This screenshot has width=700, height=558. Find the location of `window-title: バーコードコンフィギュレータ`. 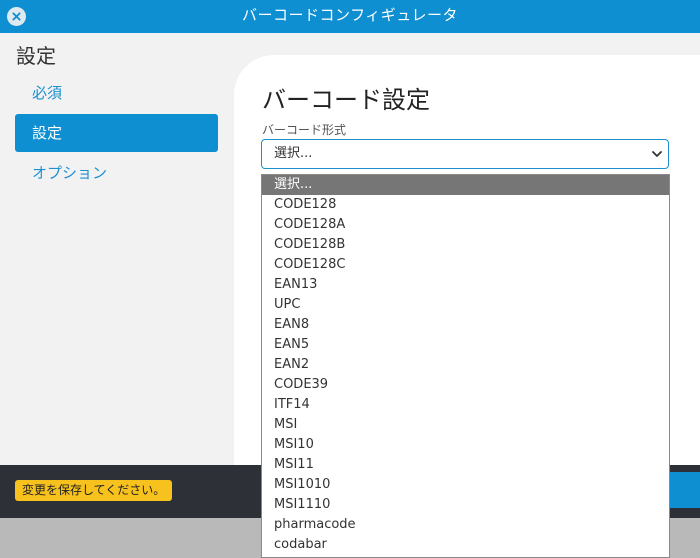

window-title: バーコードコンフィギュレータ is located at coordinates (350, 15).